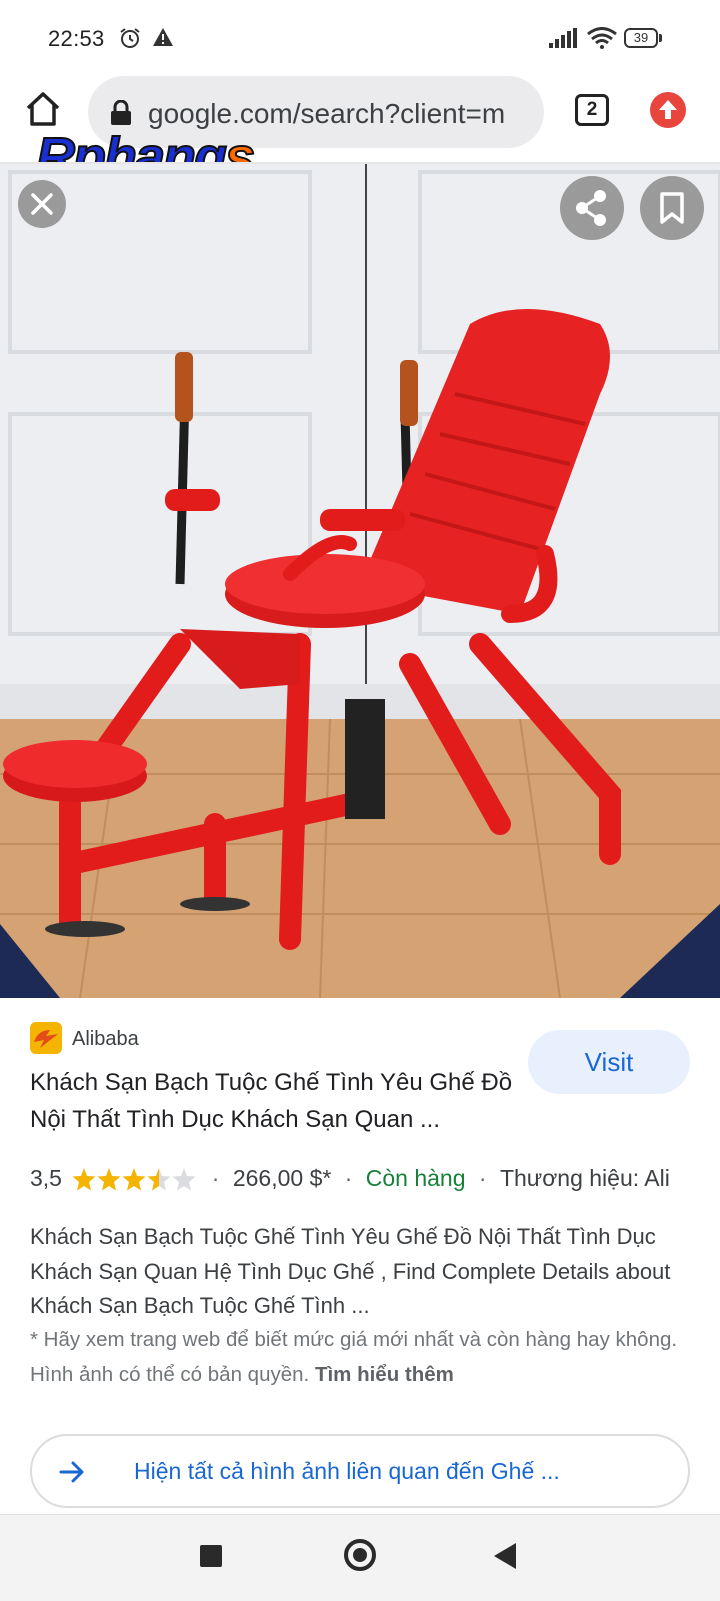 Image resolution: width=720 pixels, height=1601 pixels. I want to click on address-bar: google.com/search?client=m, so click(316, 112).